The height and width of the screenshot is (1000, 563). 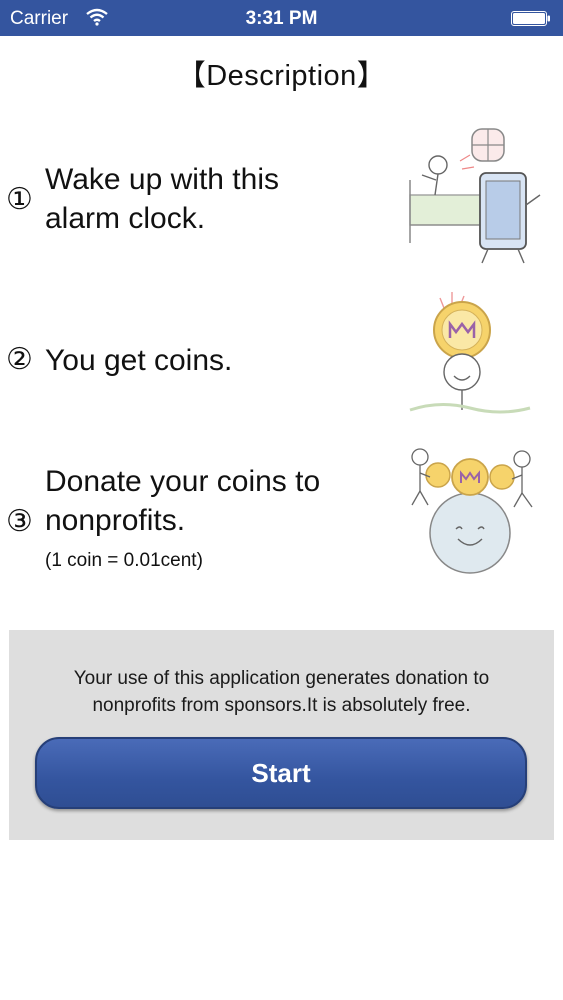 What do you see at coordinates (475, 196) in the screenshot?
I see `wake-up-illustration` at bounding box center [475, 196].